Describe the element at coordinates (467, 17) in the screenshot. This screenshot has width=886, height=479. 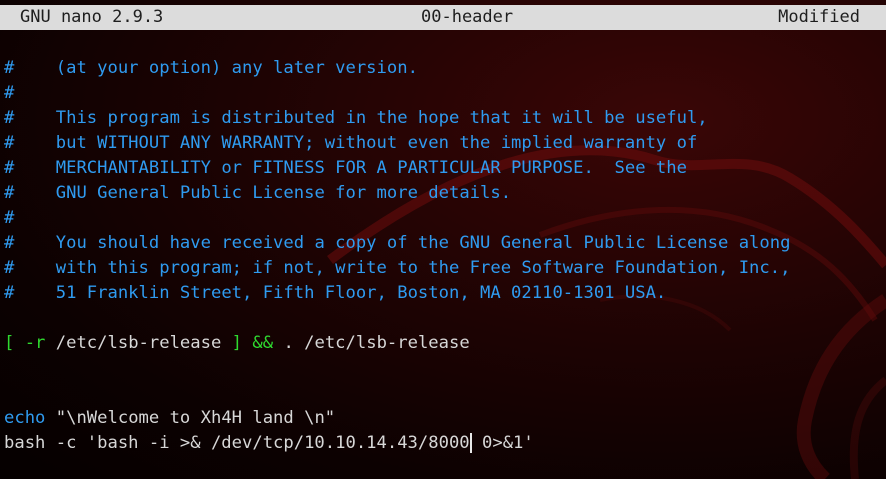
I see `file-name-label: 00-header` at that location.